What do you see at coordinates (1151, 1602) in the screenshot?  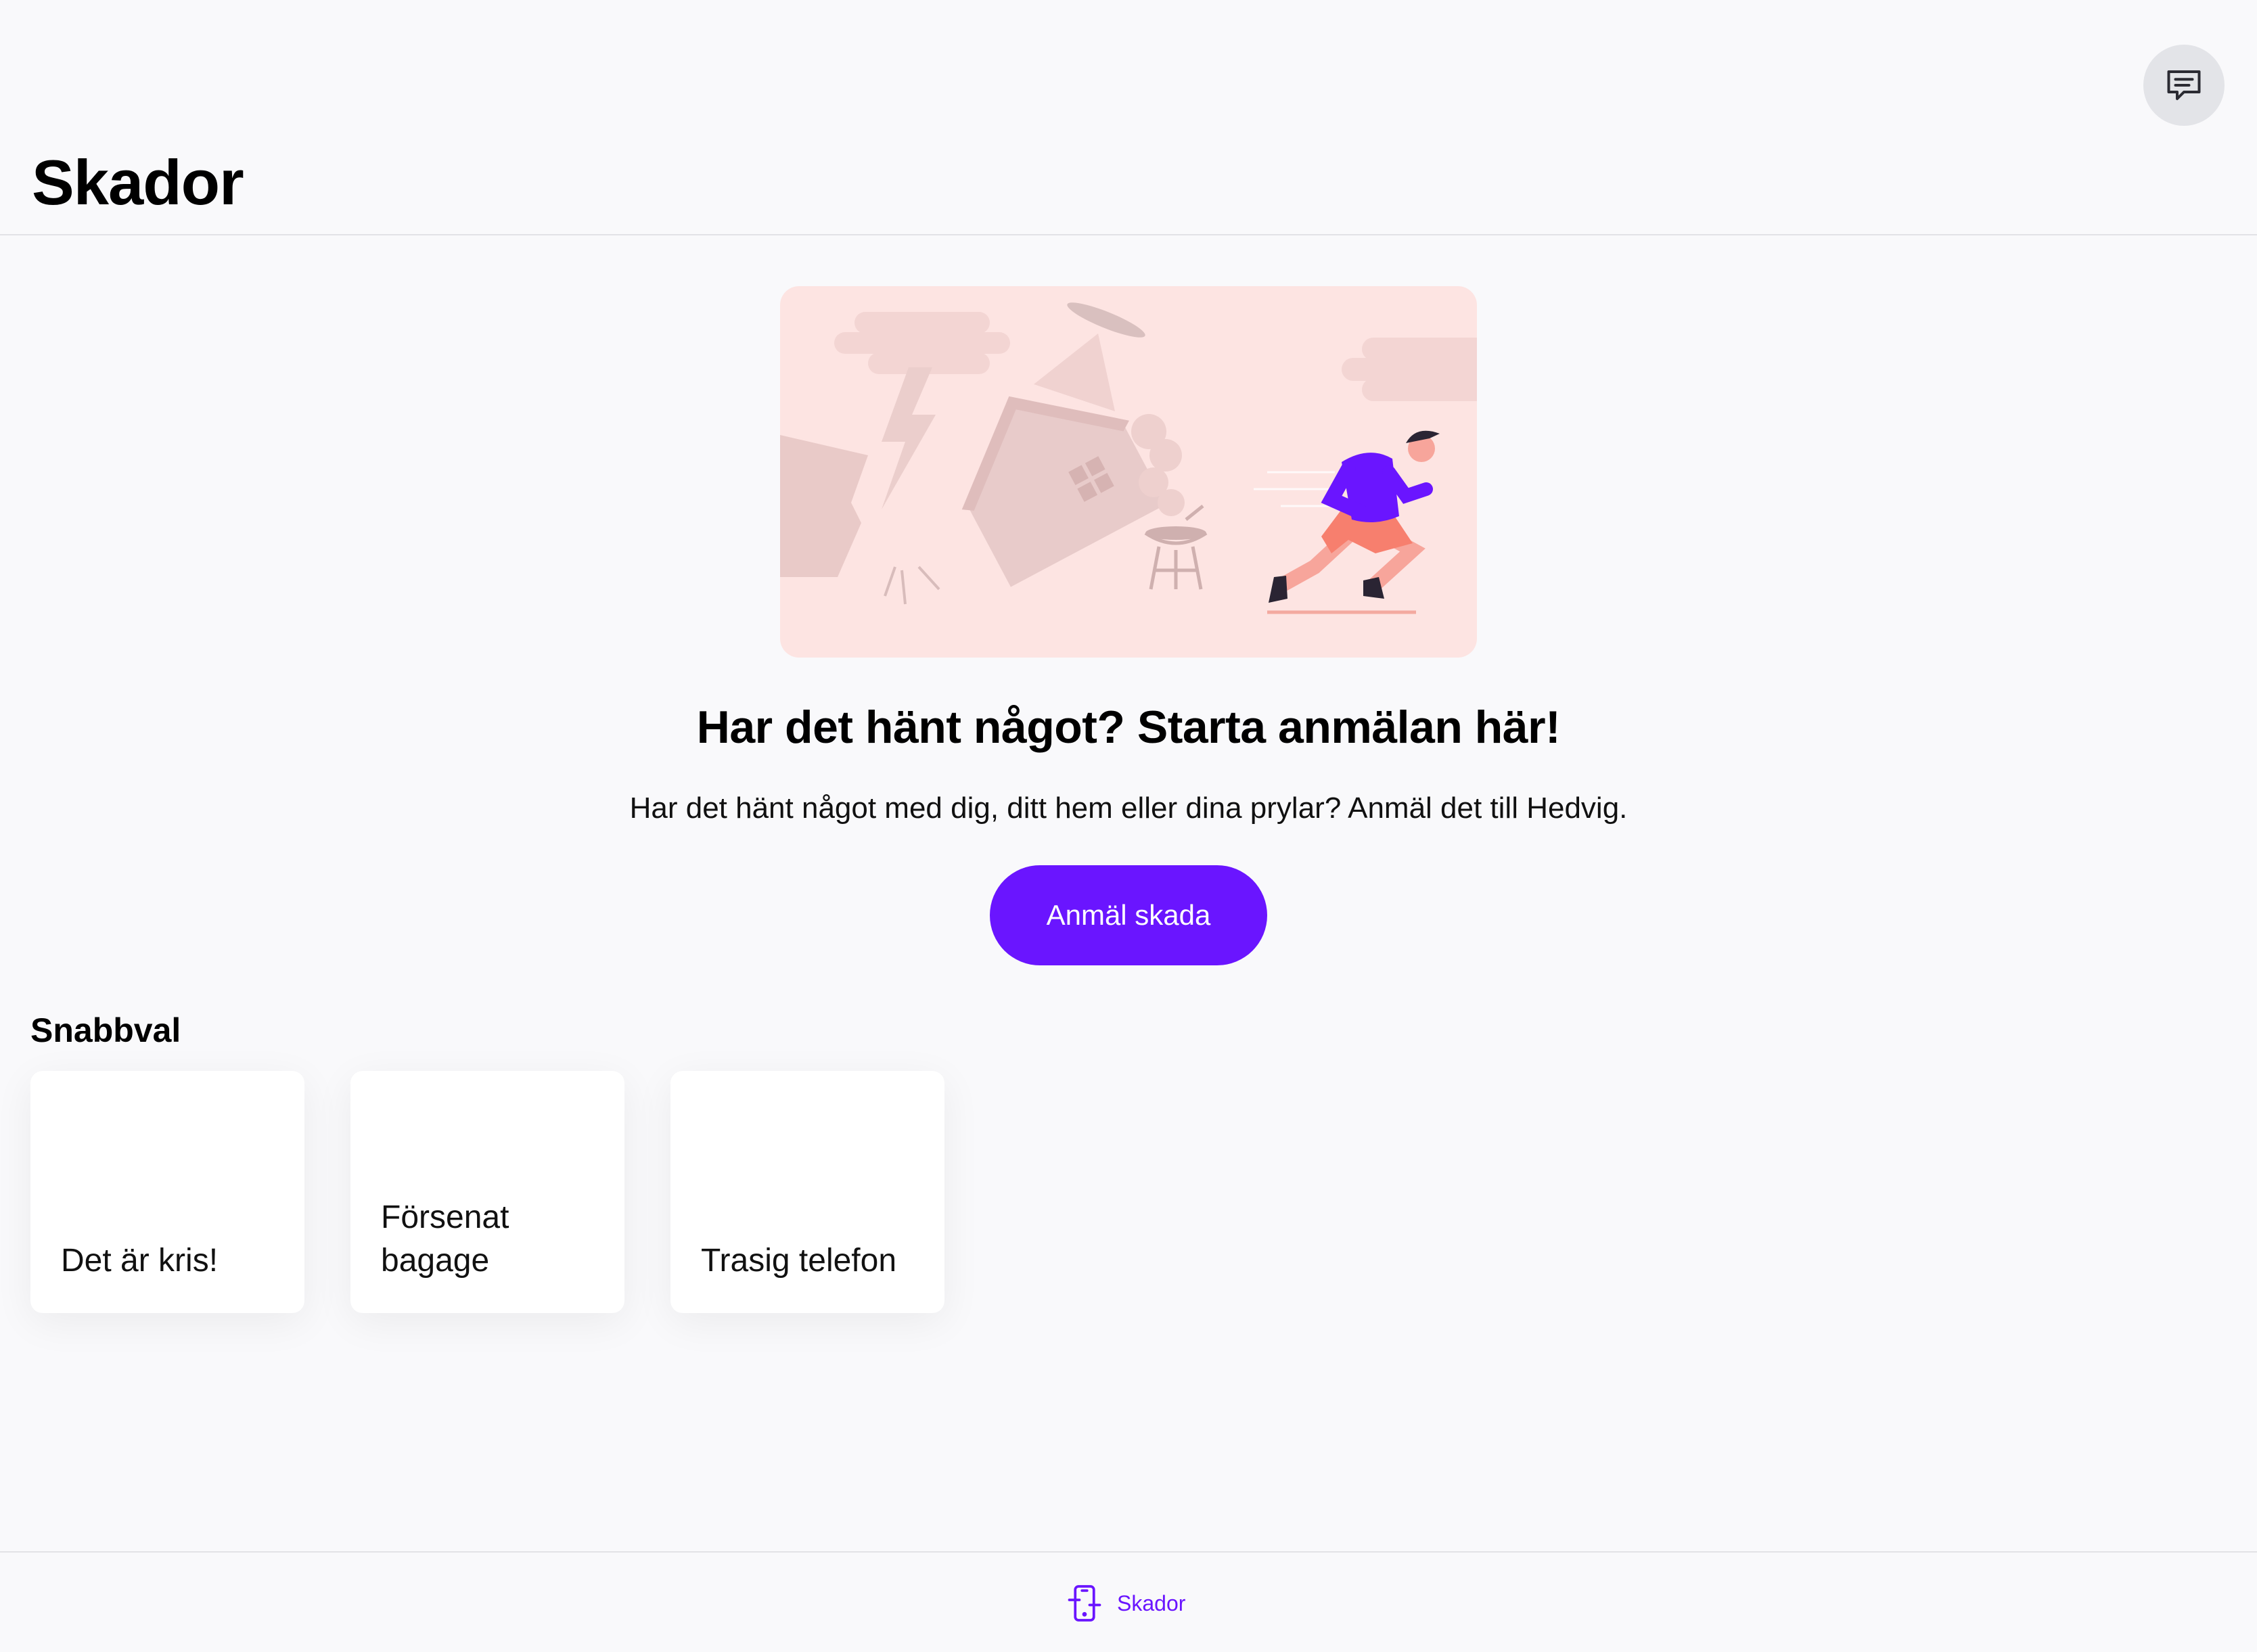 I see `nav-label: Skador` at bounding box center [1151, 1602].